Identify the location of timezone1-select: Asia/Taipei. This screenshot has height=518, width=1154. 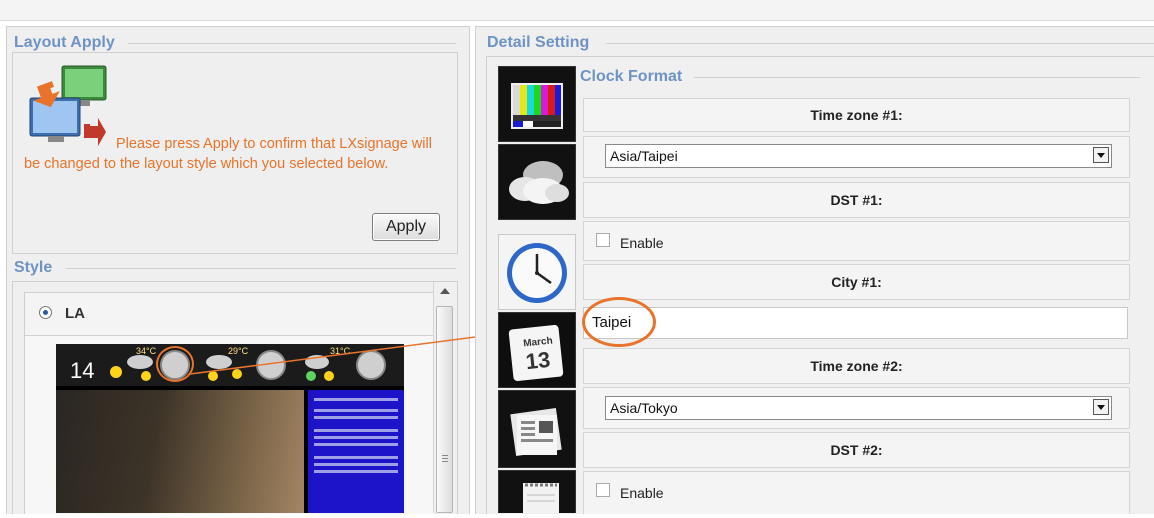
(858, 156).